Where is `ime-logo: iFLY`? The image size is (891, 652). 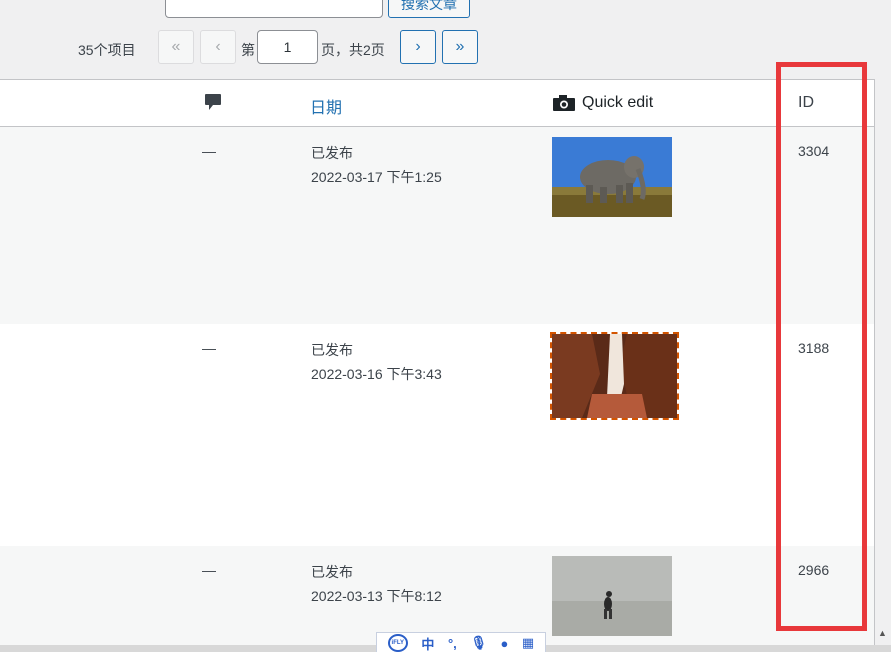 ime-logo: iFLY is located at coordinates (397, 643).